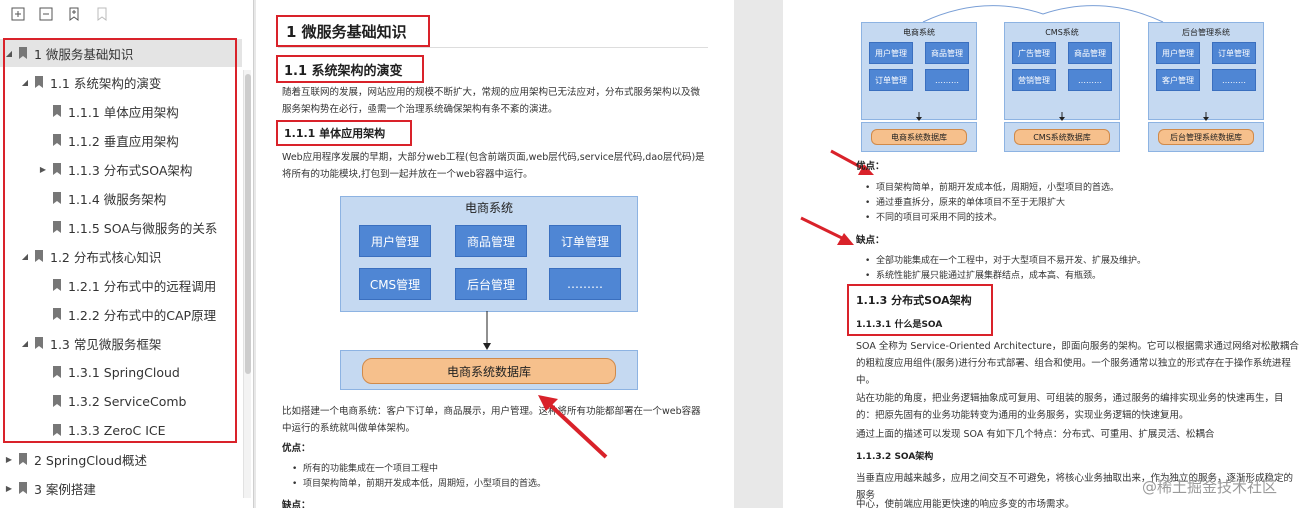 Image resolution: width=1306 pixels, height=508 pixels. What do you see at coordinates (343, 71) in the screenshot?
I see `heading-2: 1.1 系统架构的演变` at bounding box center [343, 71].